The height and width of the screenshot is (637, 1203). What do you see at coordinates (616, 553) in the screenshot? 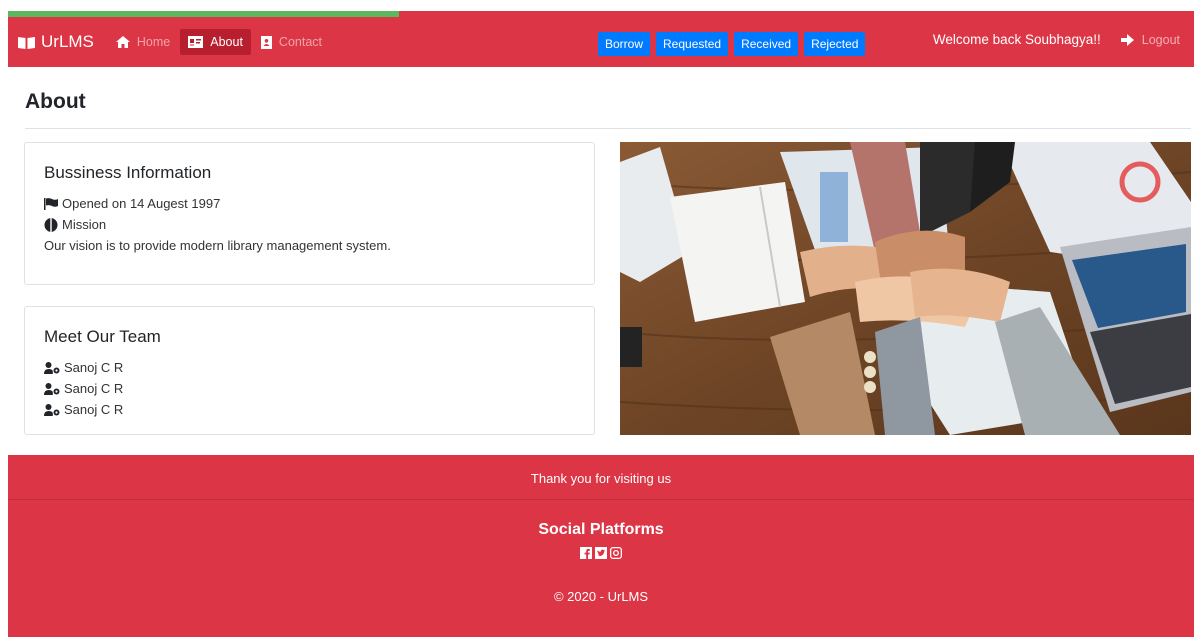
I see `instagram-icon` at bounding box center [616, 553].